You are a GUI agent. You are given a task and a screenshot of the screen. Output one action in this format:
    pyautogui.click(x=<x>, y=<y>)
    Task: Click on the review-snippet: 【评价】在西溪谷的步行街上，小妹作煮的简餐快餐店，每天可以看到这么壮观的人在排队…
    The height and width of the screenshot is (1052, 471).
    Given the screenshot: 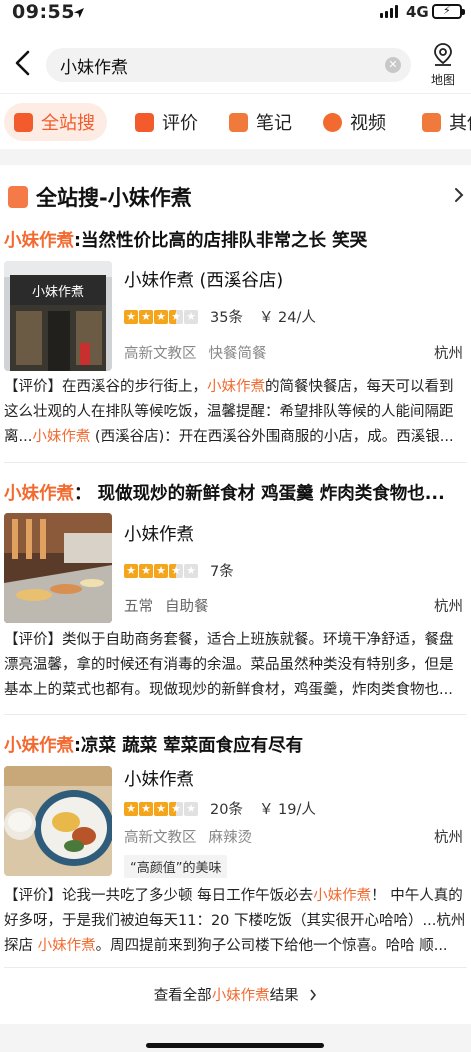 What is the action you would take?
    pyautogui.click(x=235, y=412)
    